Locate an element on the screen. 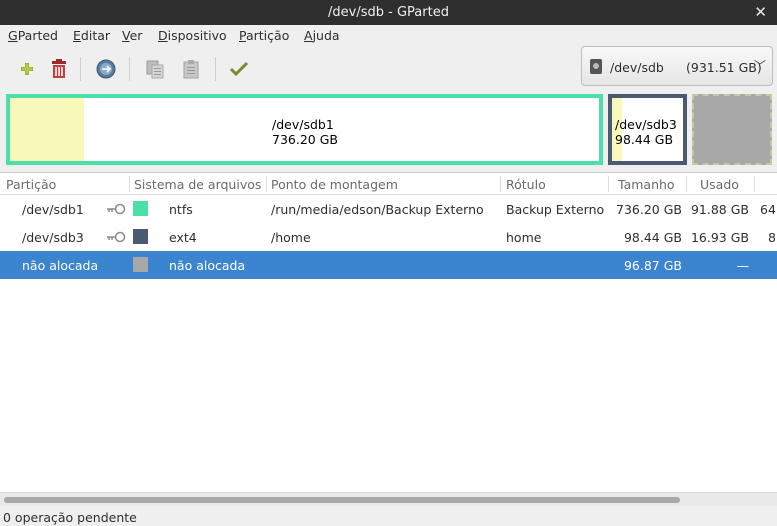  copy-icon is located at coordinates (155, 69).